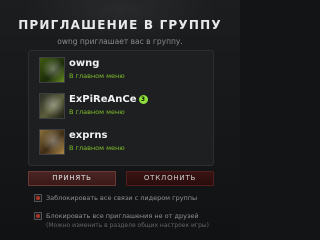 The image size is (320, 240). Describe the element at coordinates (120, 41) in the screenshot. I see `dialog-subtitle: owng приглашает вас в группу.` at that location.